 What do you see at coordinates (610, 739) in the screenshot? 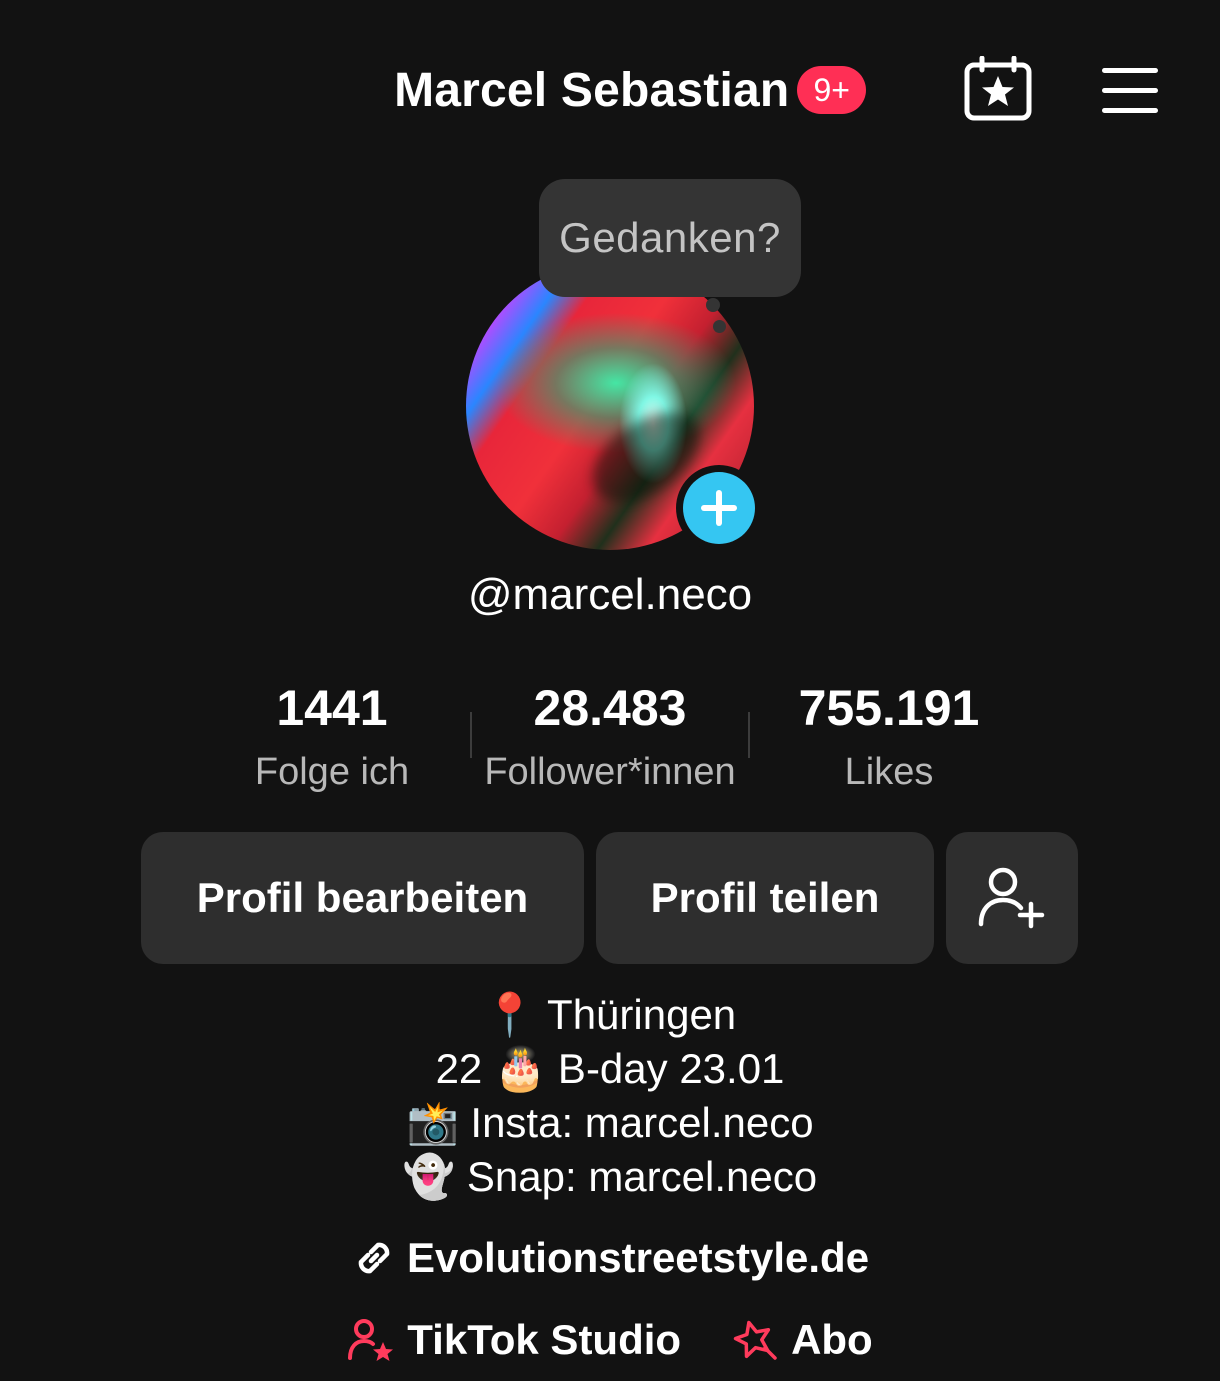
I see `stat-followers: 28.483 Follower*innen` at bounding box center [610, 739].